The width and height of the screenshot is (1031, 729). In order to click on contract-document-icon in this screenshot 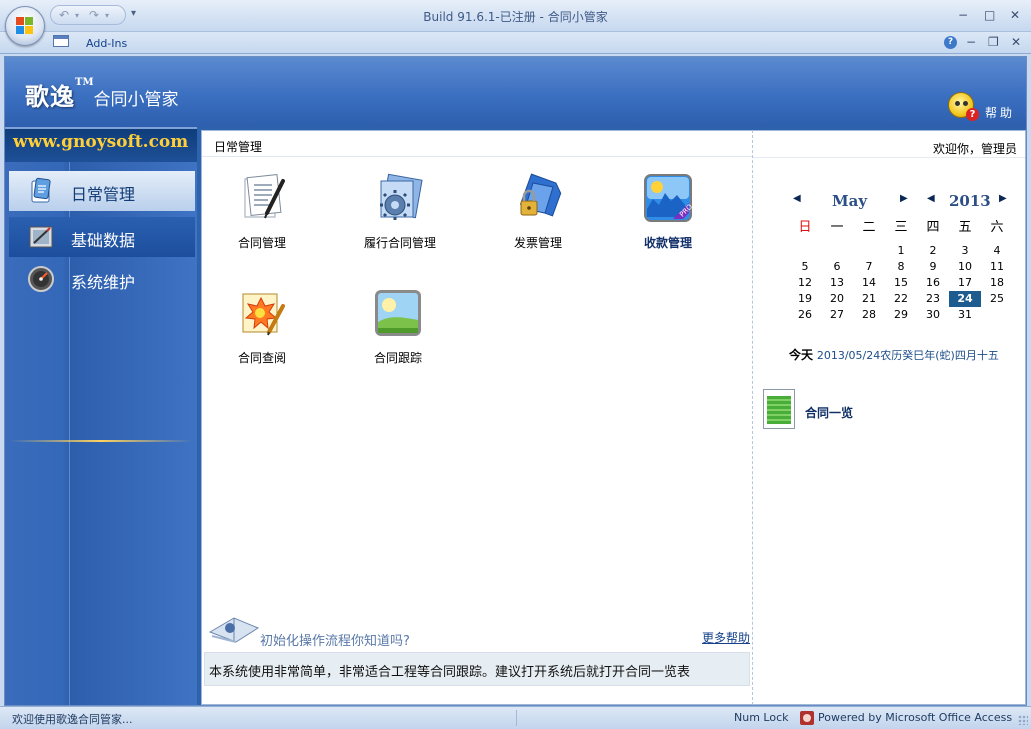, I will do `click(264, 196)`.